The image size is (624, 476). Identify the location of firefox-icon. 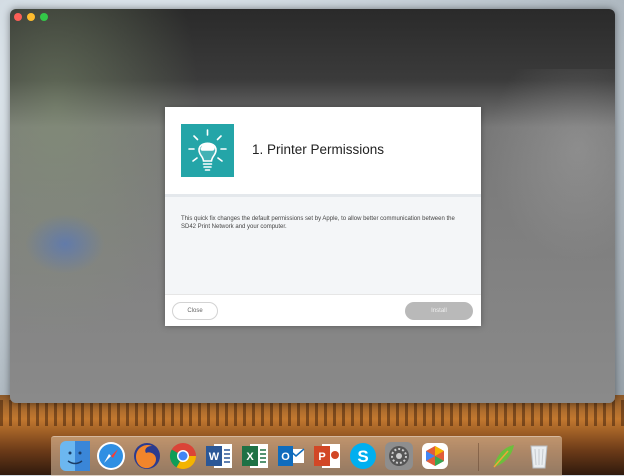
(147, 456).